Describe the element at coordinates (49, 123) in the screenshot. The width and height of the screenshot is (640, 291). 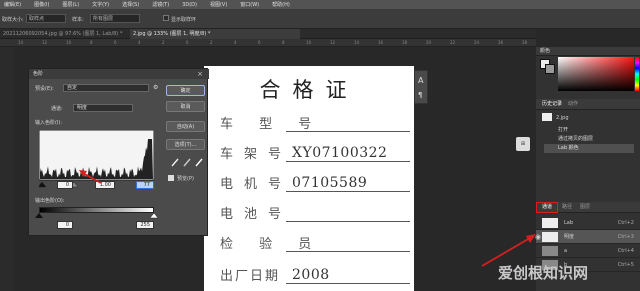
I see `input-levels-label: 输入色阶(I):` at that location.